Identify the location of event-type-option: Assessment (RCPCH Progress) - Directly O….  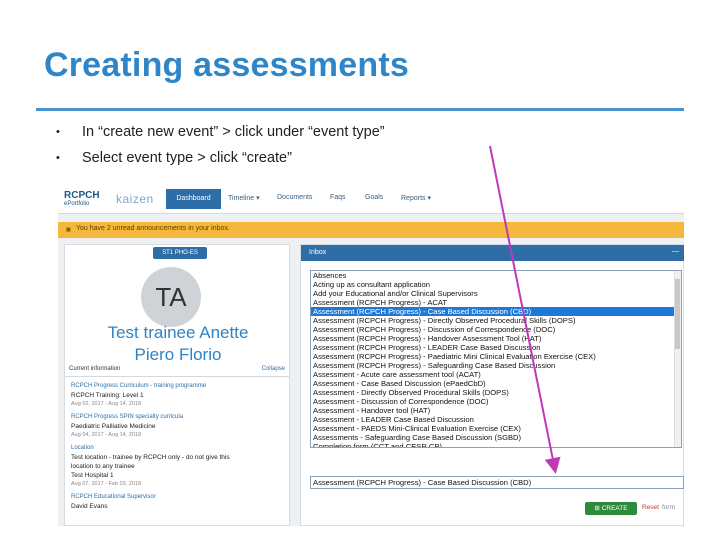
(496, 320).